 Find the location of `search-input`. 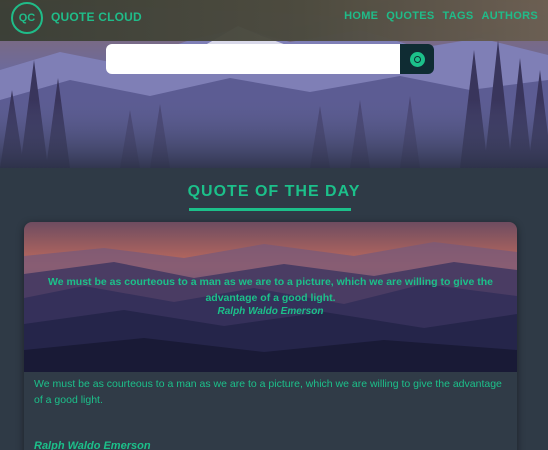

search-input is located at coordinates (253, 59).